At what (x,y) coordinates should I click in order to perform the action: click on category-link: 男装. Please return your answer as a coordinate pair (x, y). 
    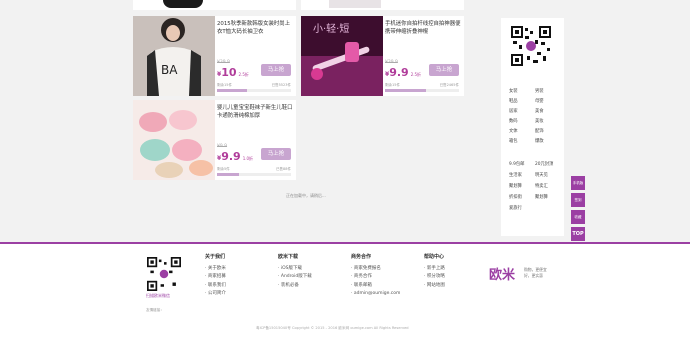
    Looking at the image, I should click on (539, 91).